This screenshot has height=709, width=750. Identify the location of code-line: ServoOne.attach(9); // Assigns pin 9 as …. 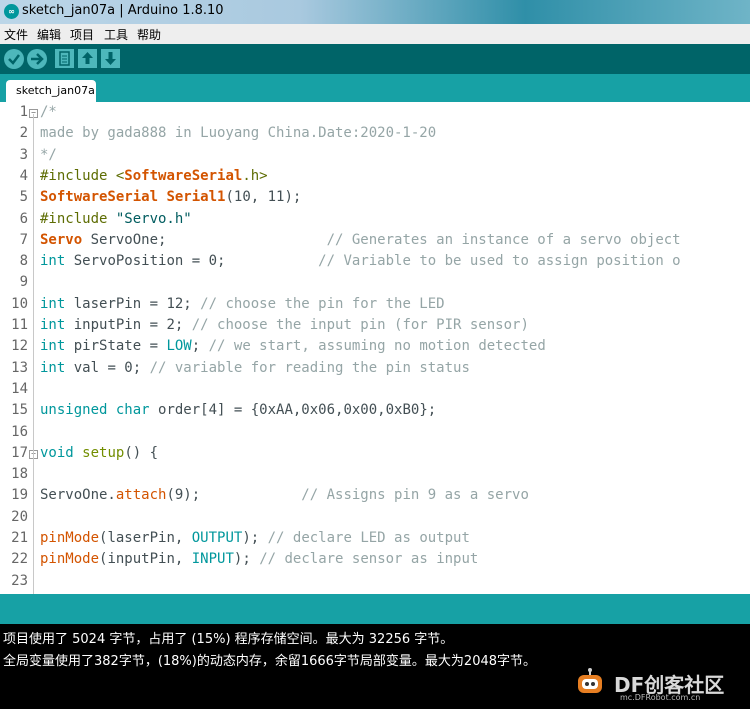
(284, 495).